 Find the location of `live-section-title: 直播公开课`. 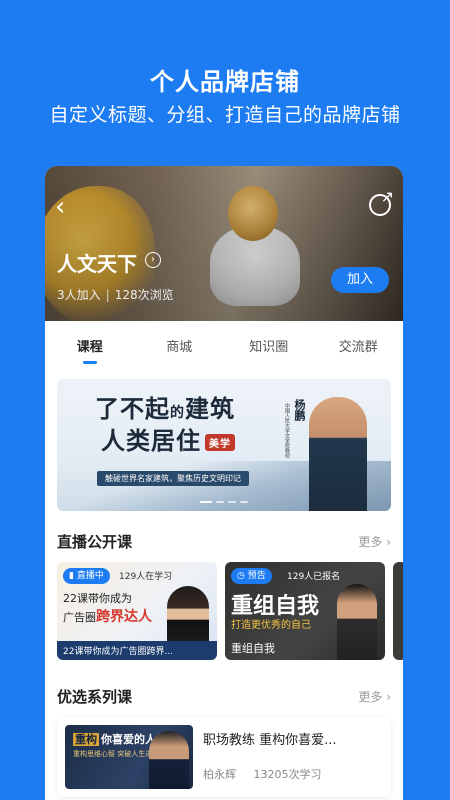

live-section-title: 直播公开课 is located at coordinates (95, 542).